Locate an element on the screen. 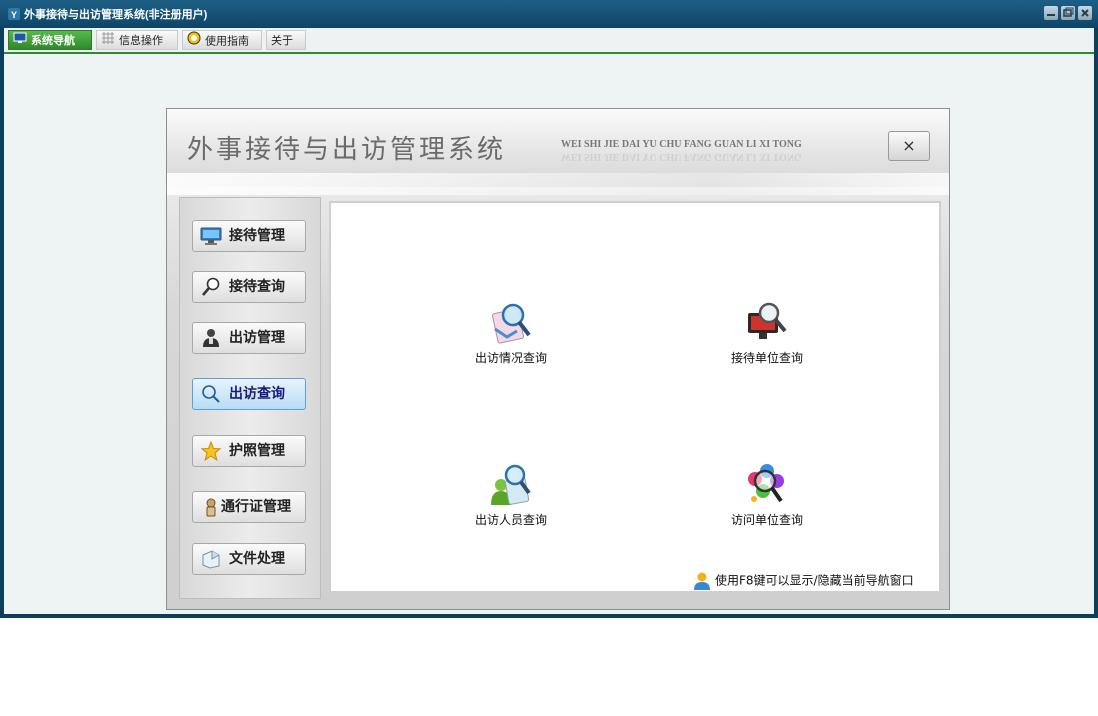 The width and height of the screenshot is (1098, 716). document-icon is located at coordinates (211, 559).